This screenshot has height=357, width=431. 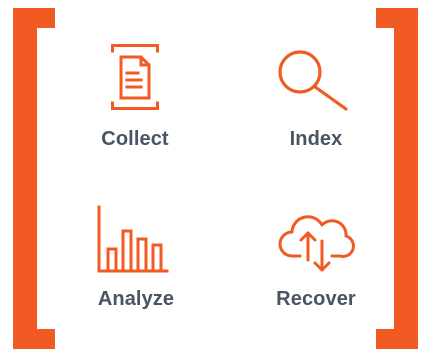 I want to click on cloud-sync-icon, so click(x=316, y=242).